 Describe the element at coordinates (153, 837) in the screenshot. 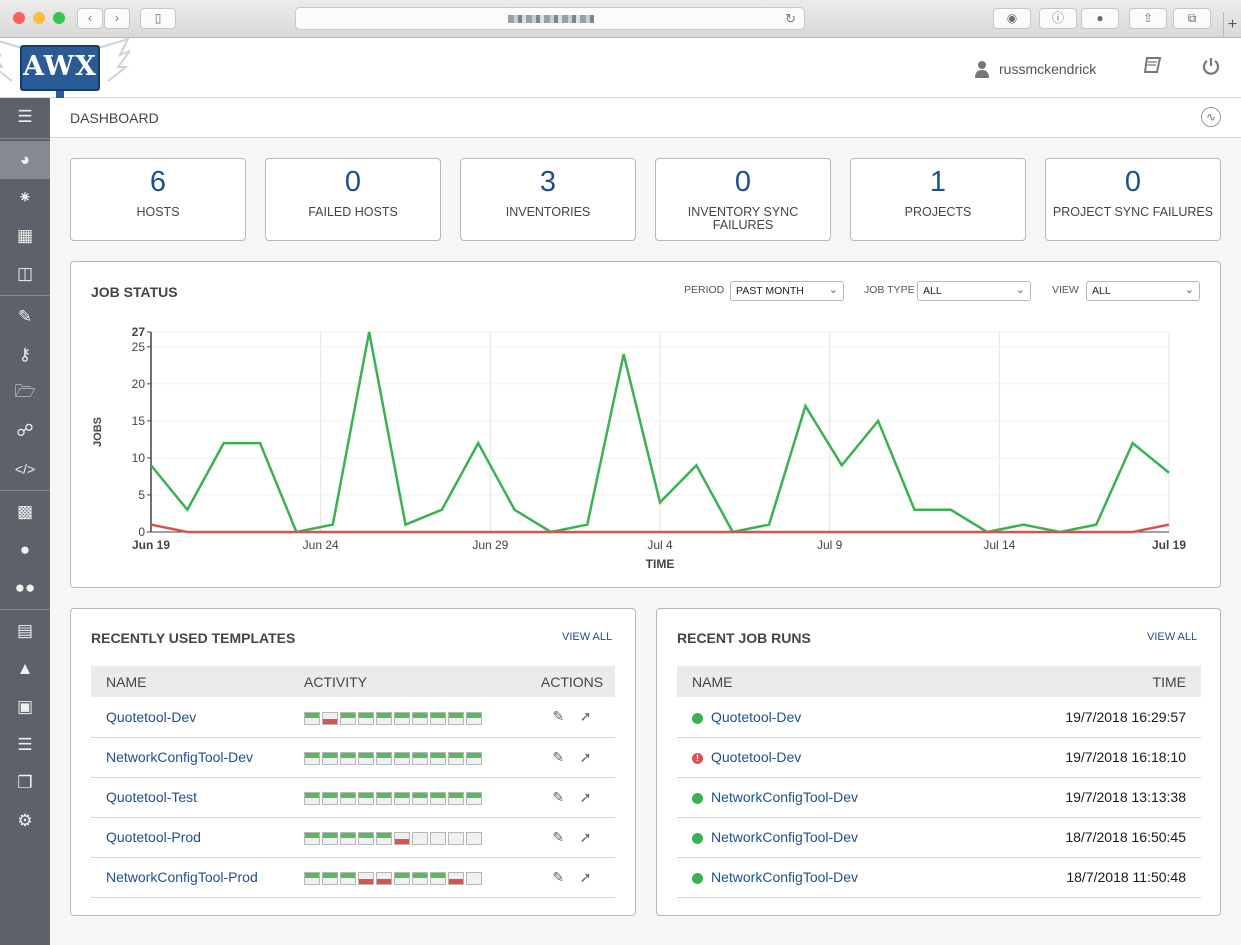

I see `template-name-link: Quotetool-Prod` at that location.